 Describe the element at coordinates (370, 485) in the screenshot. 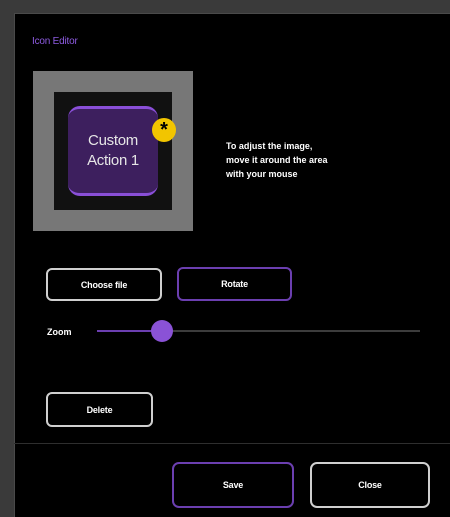

I see `close-button: Close` at that location.